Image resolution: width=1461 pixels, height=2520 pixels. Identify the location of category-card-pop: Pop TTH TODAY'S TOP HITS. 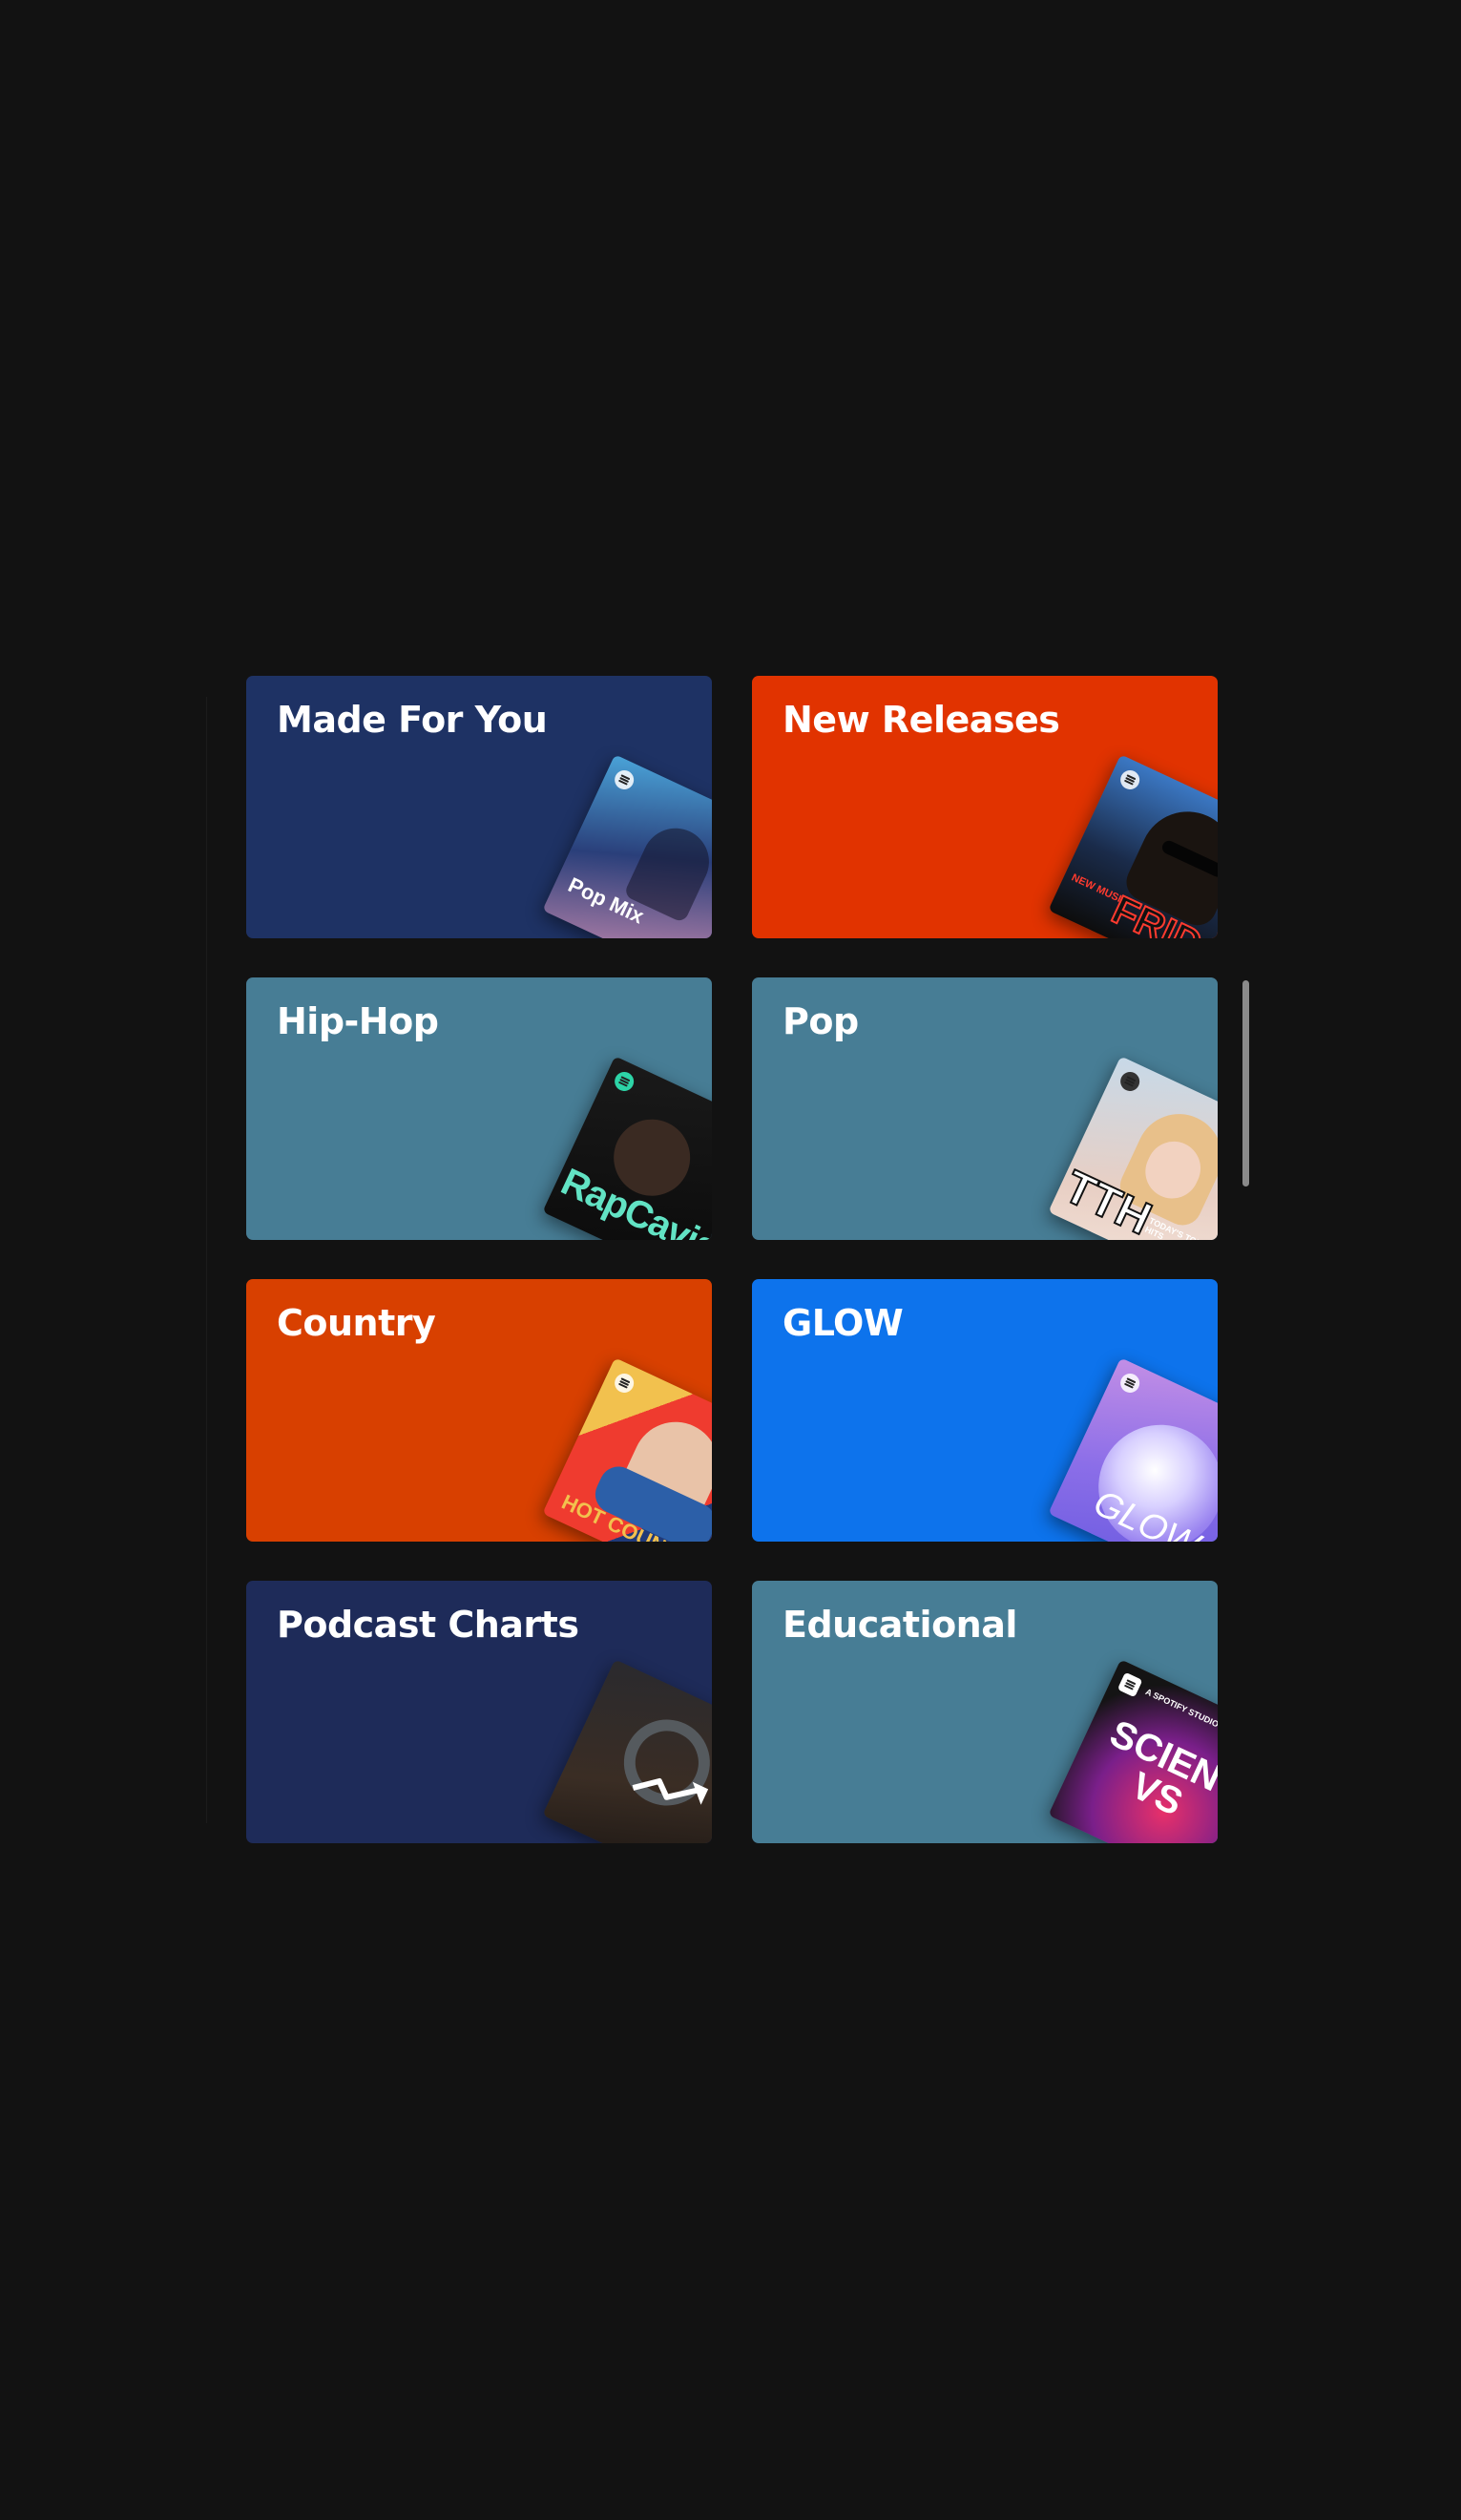
(985, 1109).